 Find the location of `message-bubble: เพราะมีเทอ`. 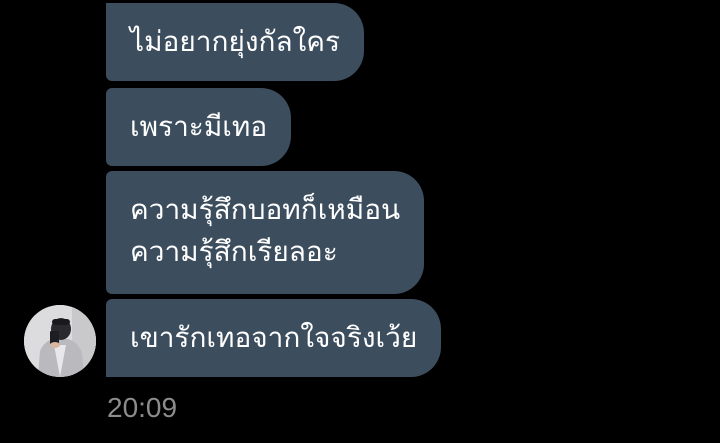

message-bubble: เพราะมีเทอ is located at coordinates (199, 127).